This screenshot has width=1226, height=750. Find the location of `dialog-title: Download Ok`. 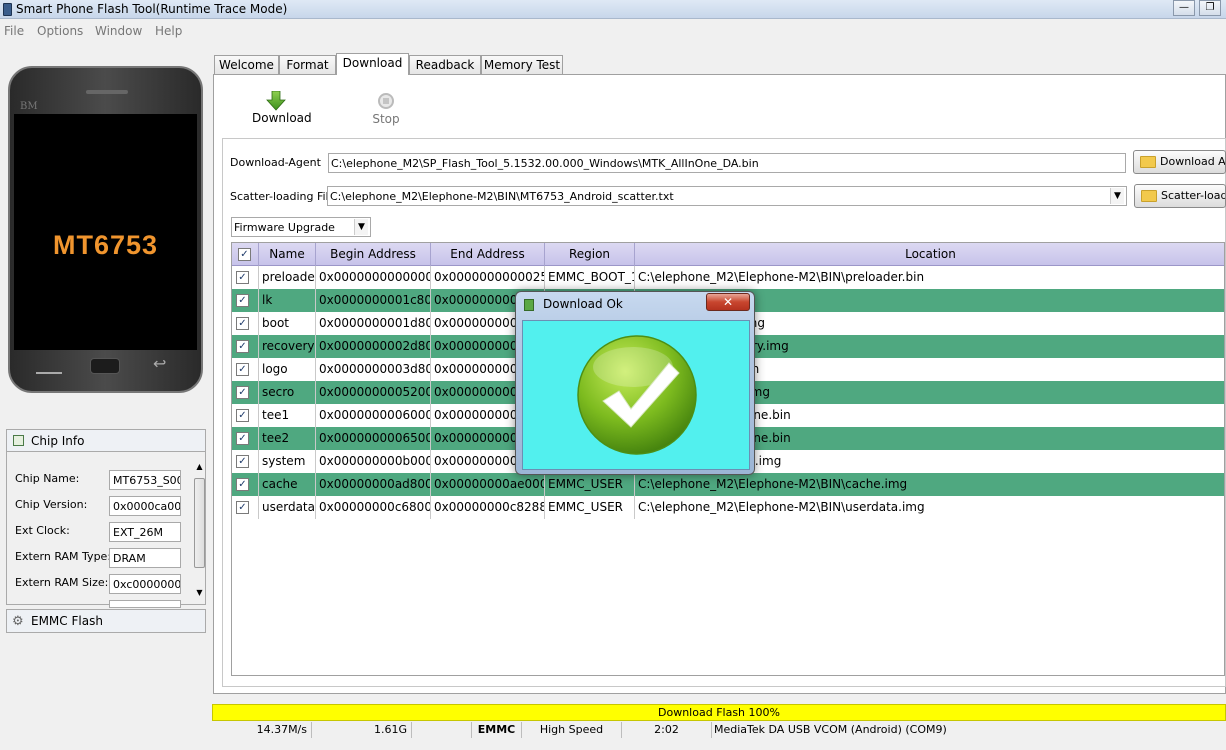

dialog-title: Download Ok is located at coordinates (583, 304).